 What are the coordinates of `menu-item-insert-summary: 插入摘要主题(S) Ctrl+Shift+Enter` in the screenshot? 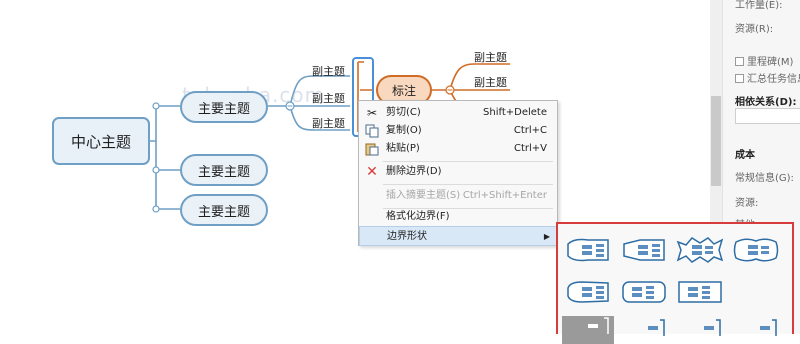 It's located at (458, 196).